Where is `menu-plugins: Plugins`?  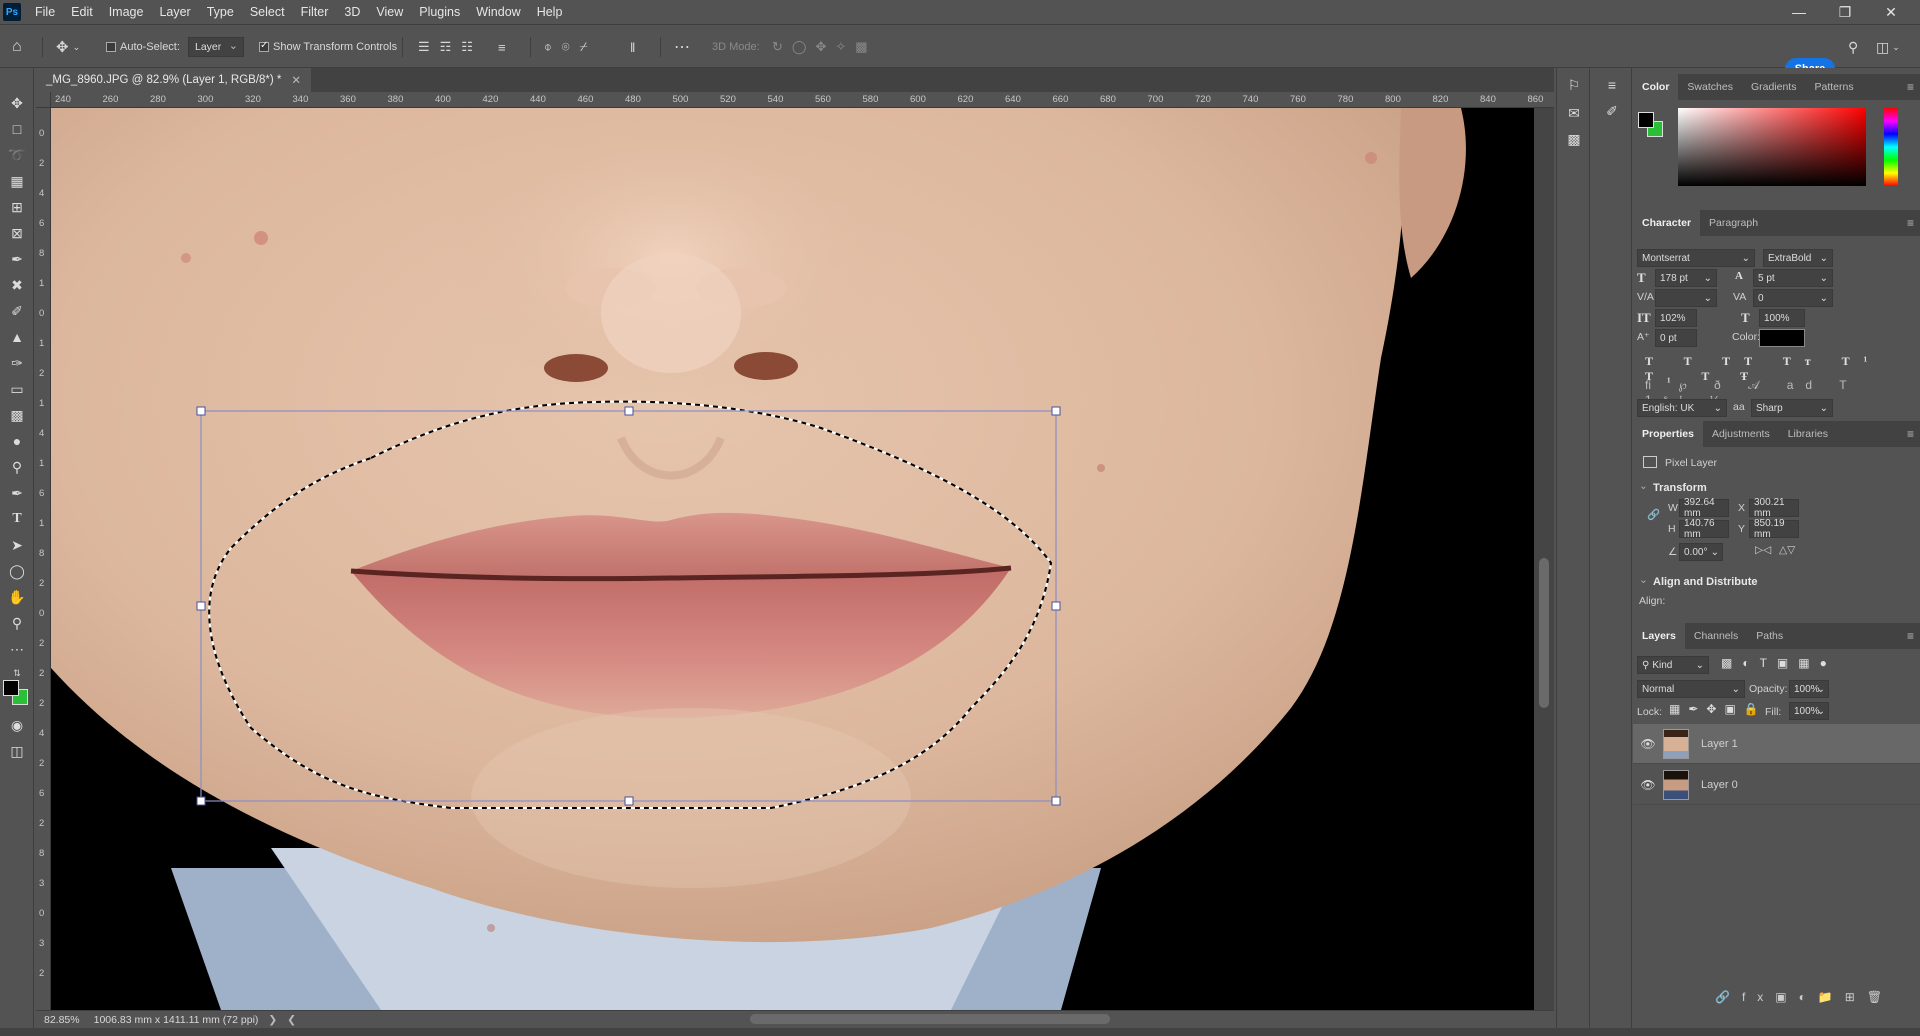 menu-plugins: Plugins is located at coordinates (439, 12).